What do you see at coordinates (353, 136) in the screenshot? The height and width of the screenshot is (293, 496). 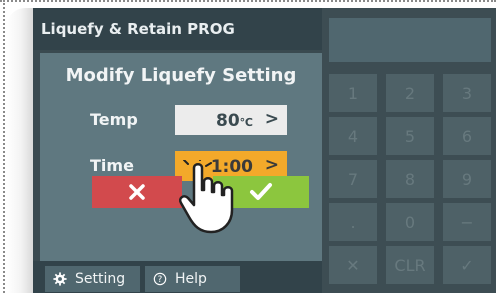 I see `key-4: 4` at bounding box center [353, 136].